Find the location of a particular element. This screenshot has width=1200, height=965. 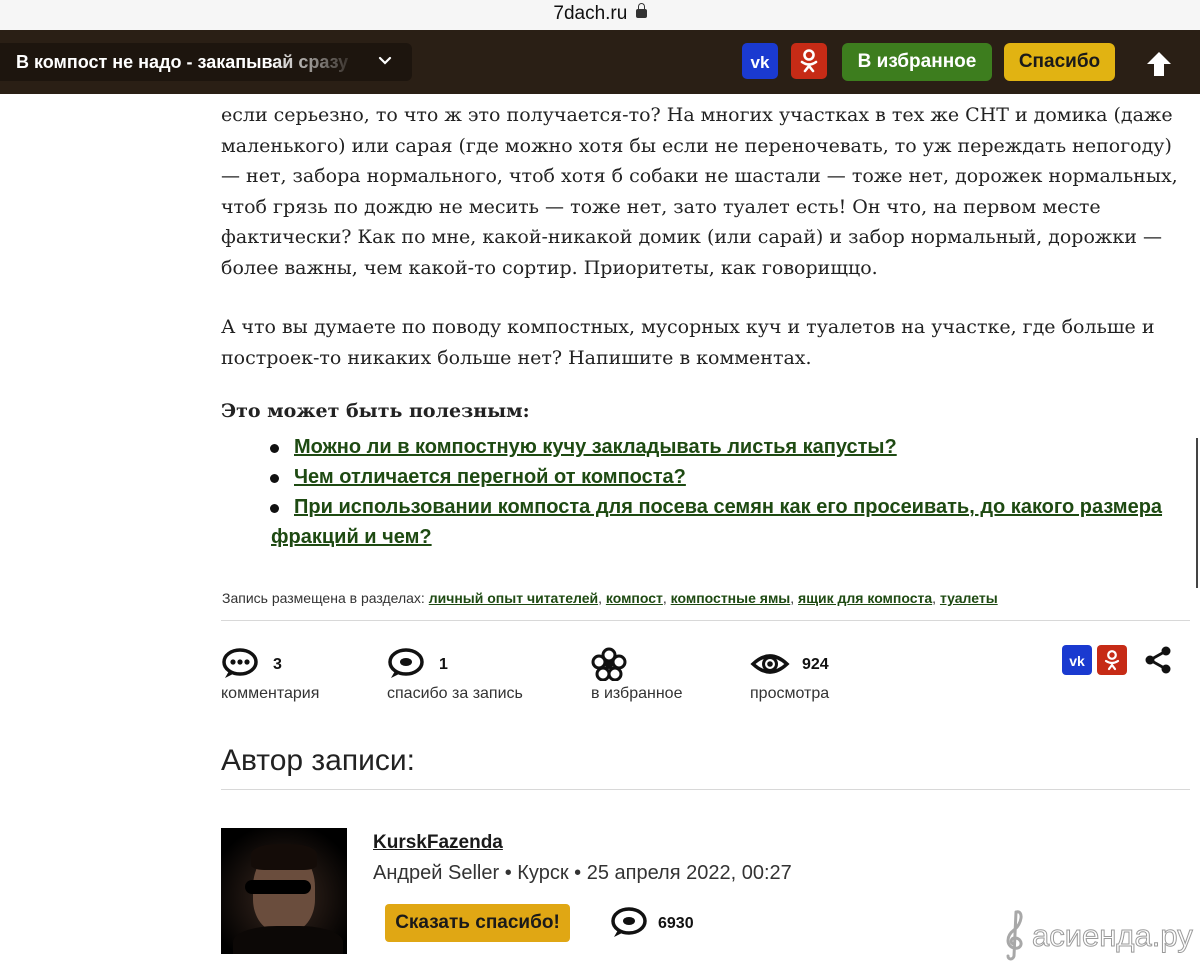

avatar is located at coordinates (284, 891).